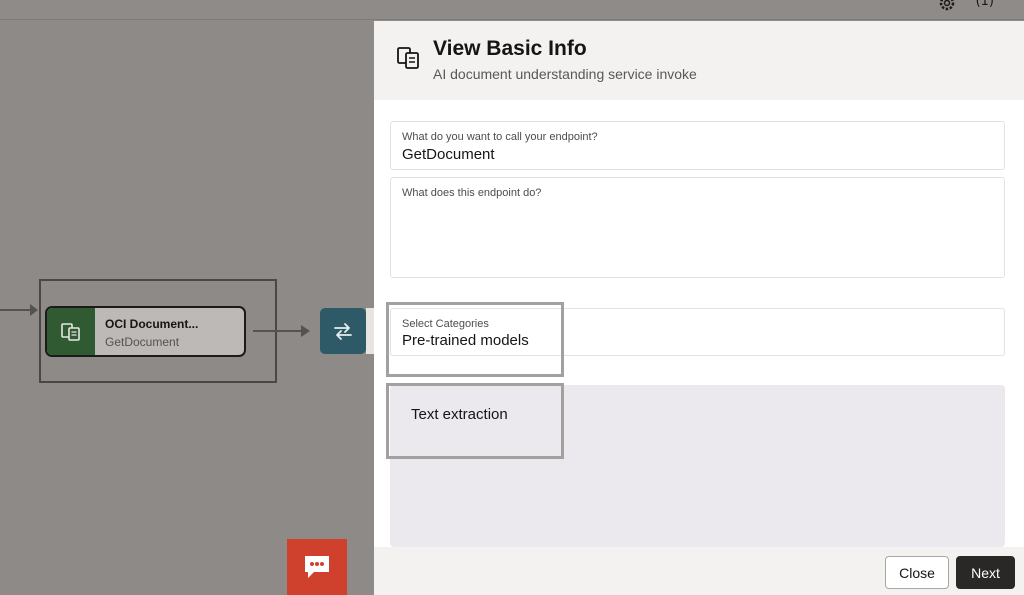 The image size is (1024, 595). What do you see at coordinates (145, 331) in the screenshot?
I see `invoke-node-oci-document: OCI Document... GetDocument` at bounding box center [145, 331].